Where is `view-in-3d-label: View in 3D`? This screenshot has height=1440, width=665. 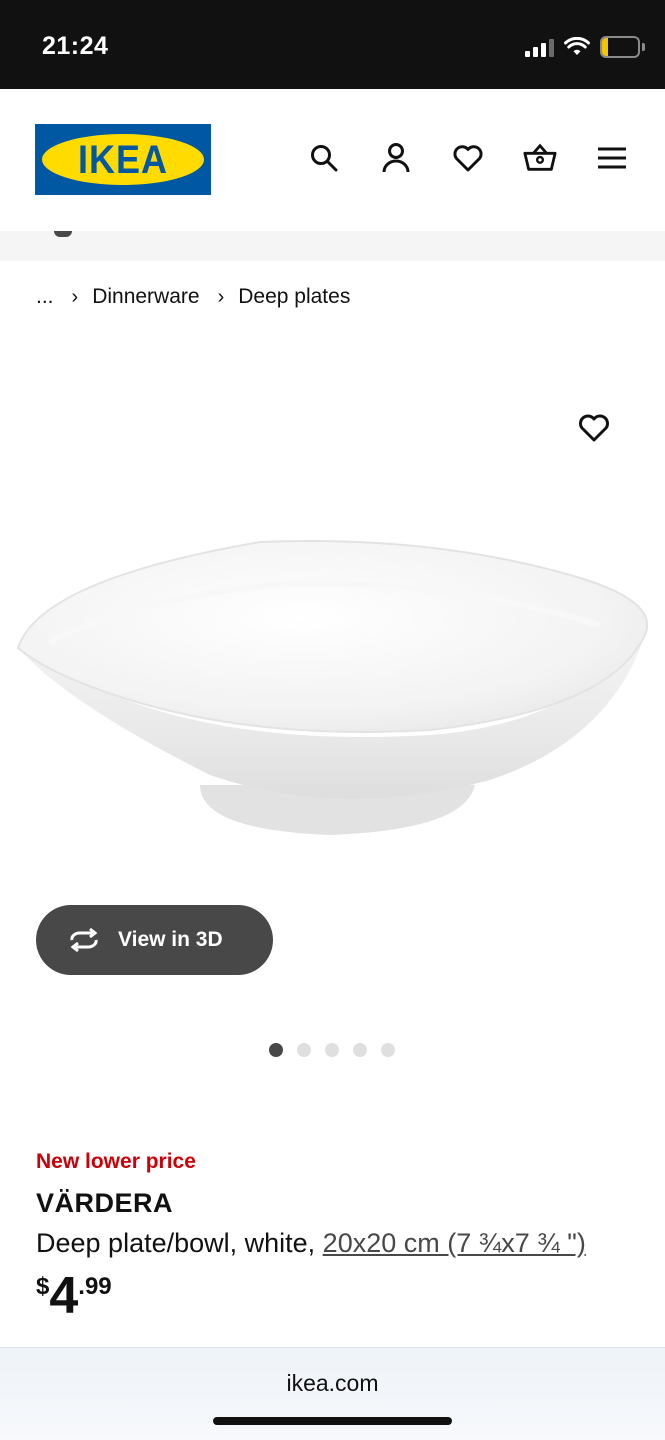
view-in-3d-label: View in 3D is located at coordinates (170, 939).